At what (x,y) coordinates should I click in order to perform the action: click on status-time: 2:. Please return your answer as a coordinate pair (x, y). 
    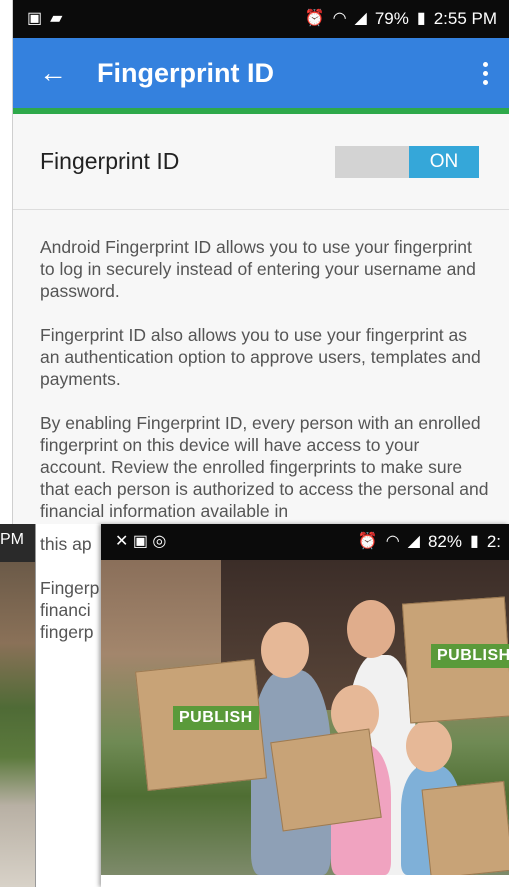
    Looking at the image, I should click on (493, 541).